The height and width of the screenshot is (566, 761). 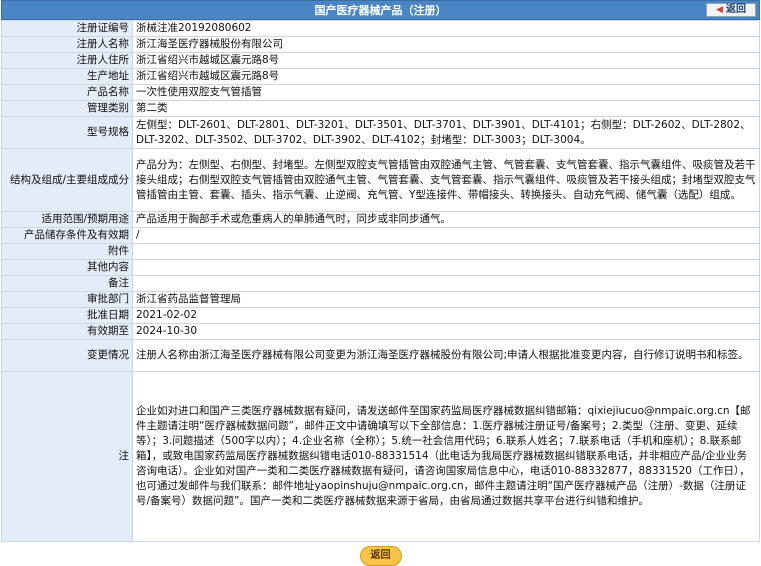 I want to click on row-value: 第二类, so click(x=446, y=108).